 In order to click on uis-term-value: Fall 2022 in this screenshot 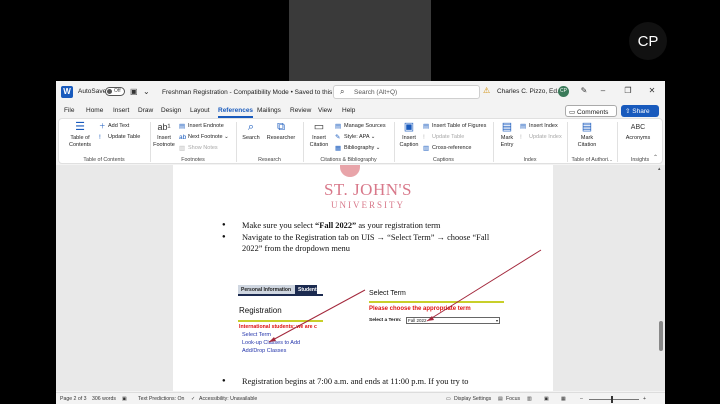, I will do `click(417, 320)`.